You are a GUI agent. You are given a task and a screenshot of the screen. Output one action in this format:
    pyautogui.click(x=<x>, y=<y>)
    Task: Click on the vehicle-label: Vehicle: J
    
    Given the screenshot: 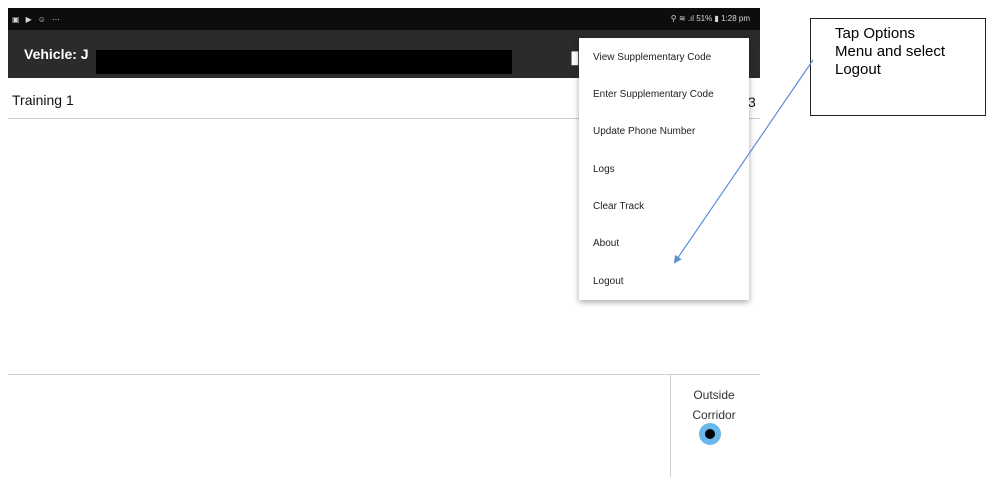 What is the action you would take?
    pyautogui.click(x=56, y=54)
    